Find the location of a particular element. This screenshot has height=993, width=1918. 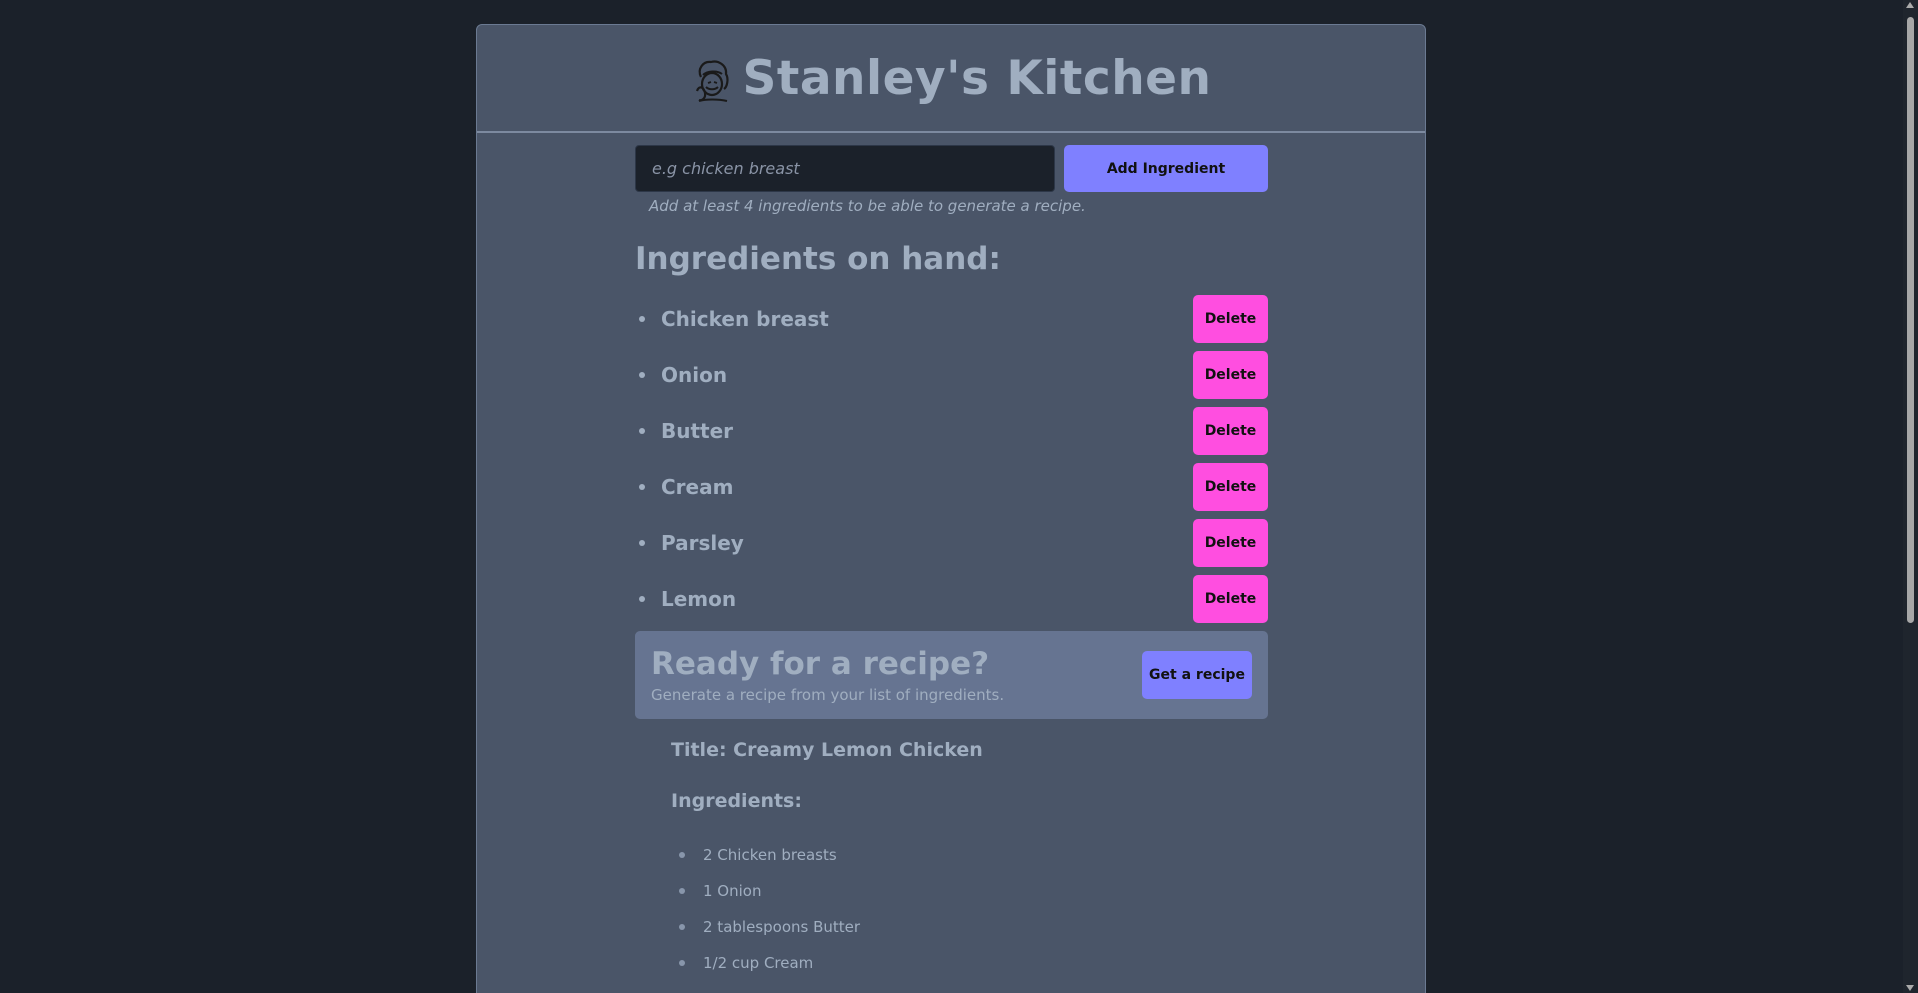

recipe-title: Title: Creamy Lemon Chicken is located at coordinates (827, 750).